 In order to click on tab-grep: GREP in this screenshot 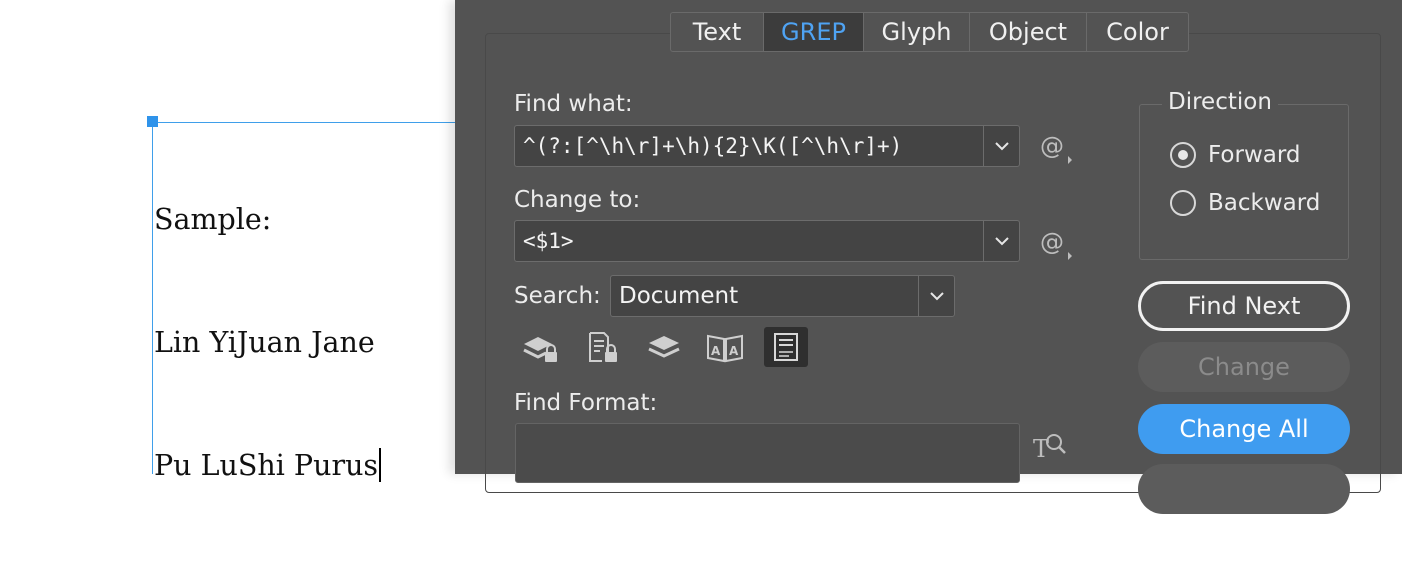, I will do `click(813, 32)`.